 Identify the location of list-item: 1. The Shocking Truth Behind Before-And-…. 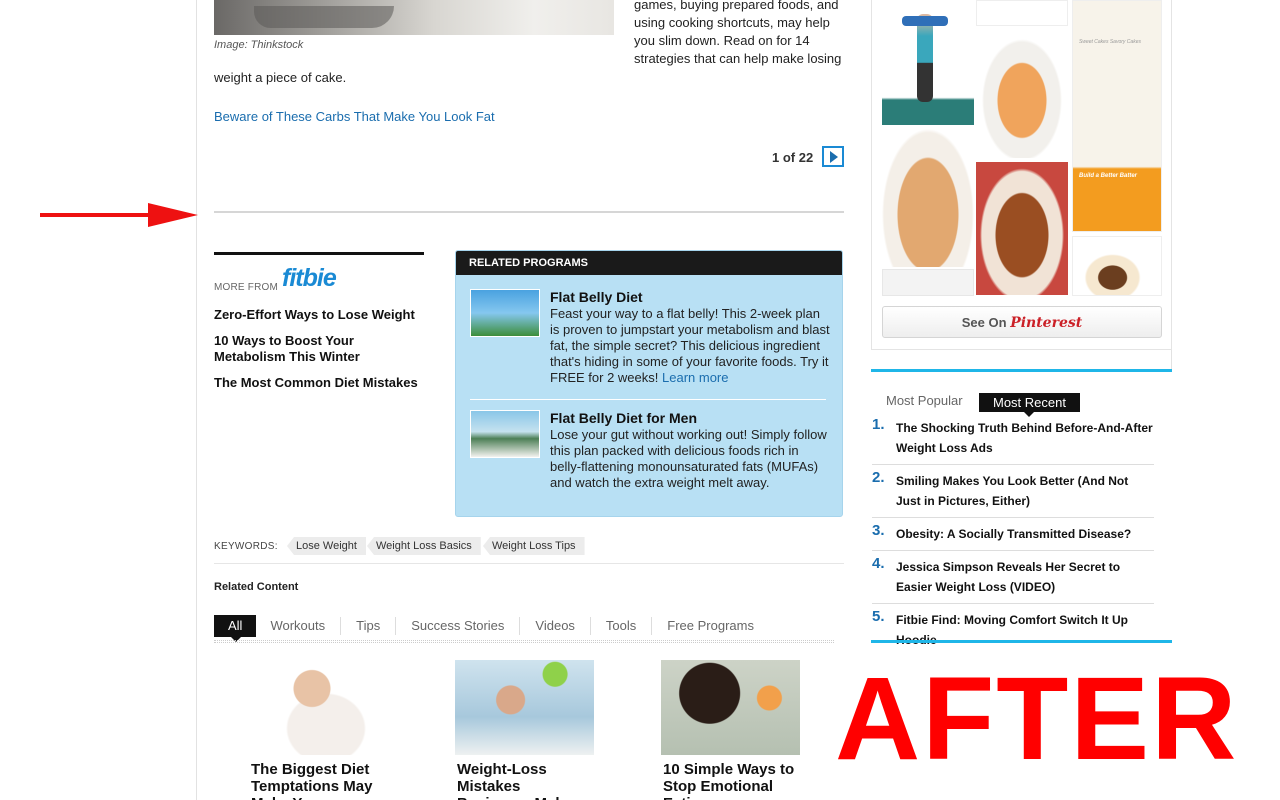
(1013, 440).